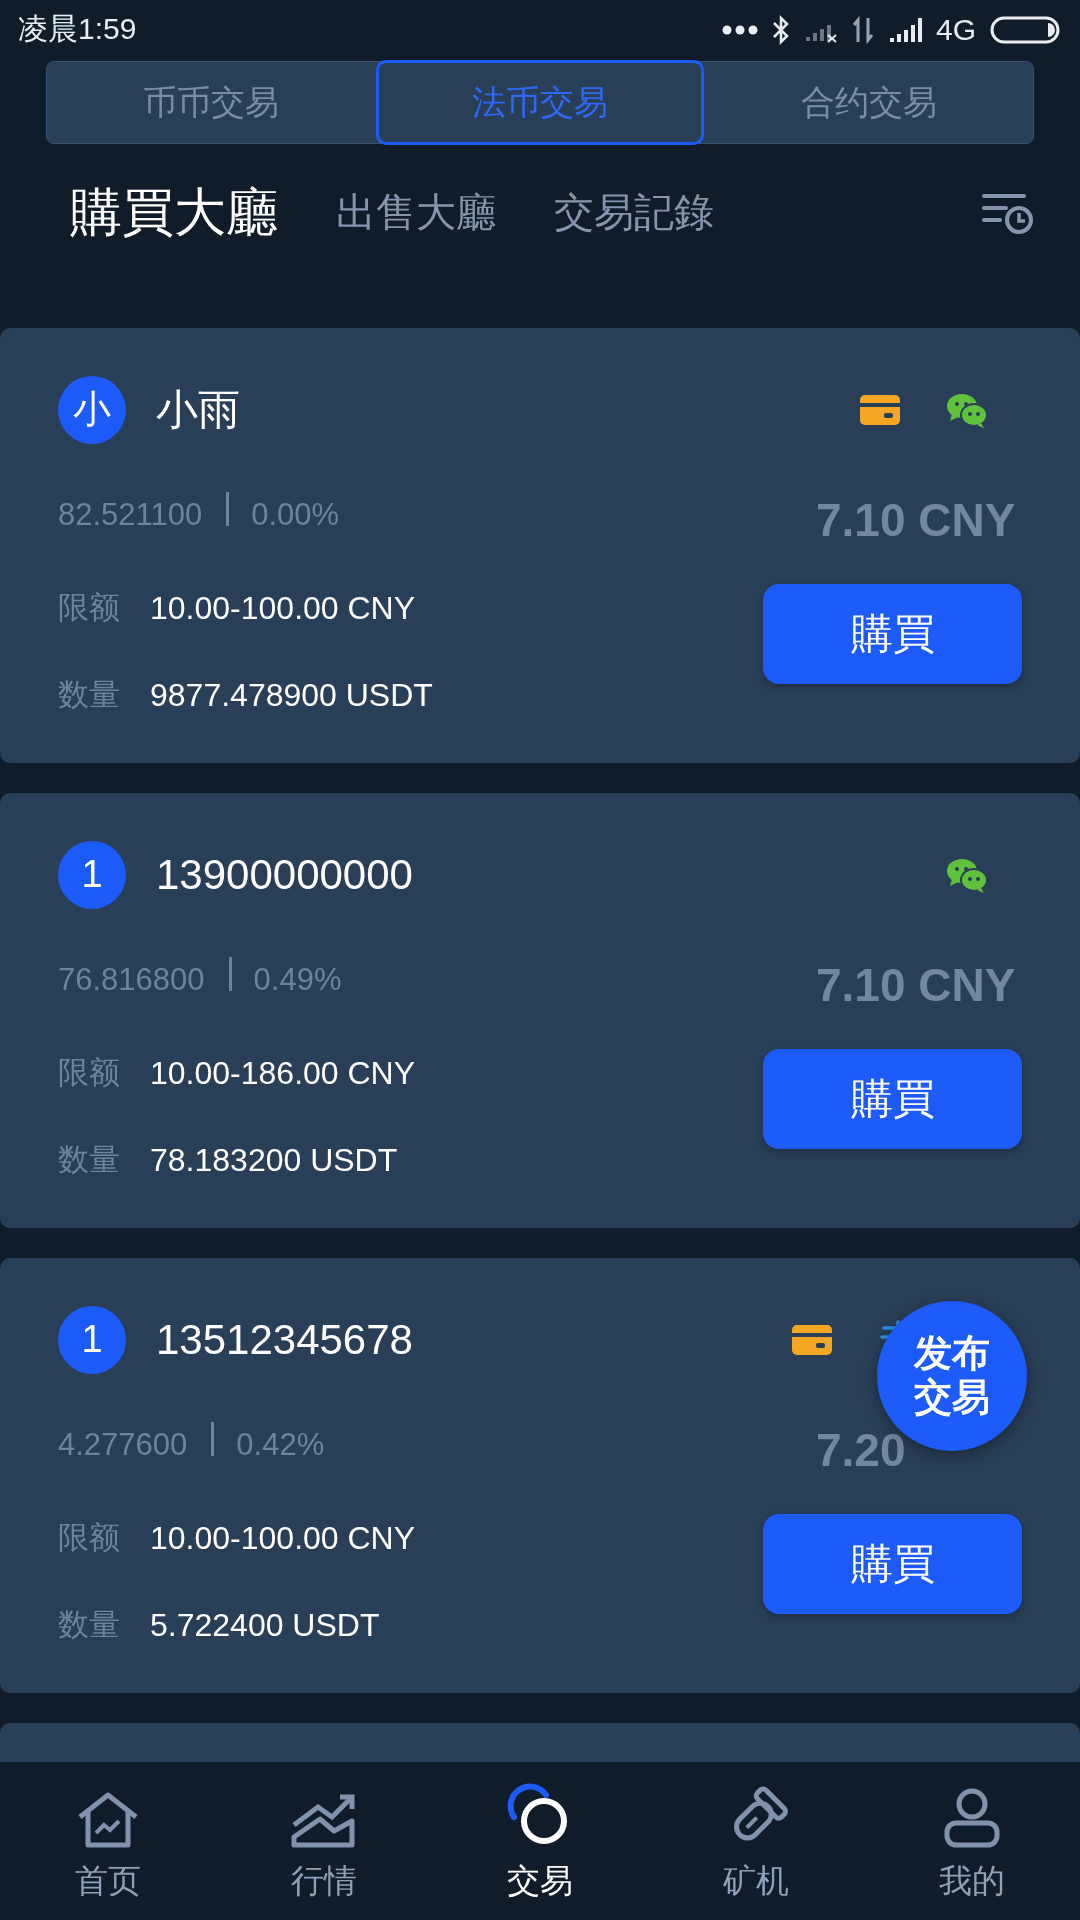 This screenshot has height=1920, width=1080. I want to click on data-arrows-icon, so click(862, 29).